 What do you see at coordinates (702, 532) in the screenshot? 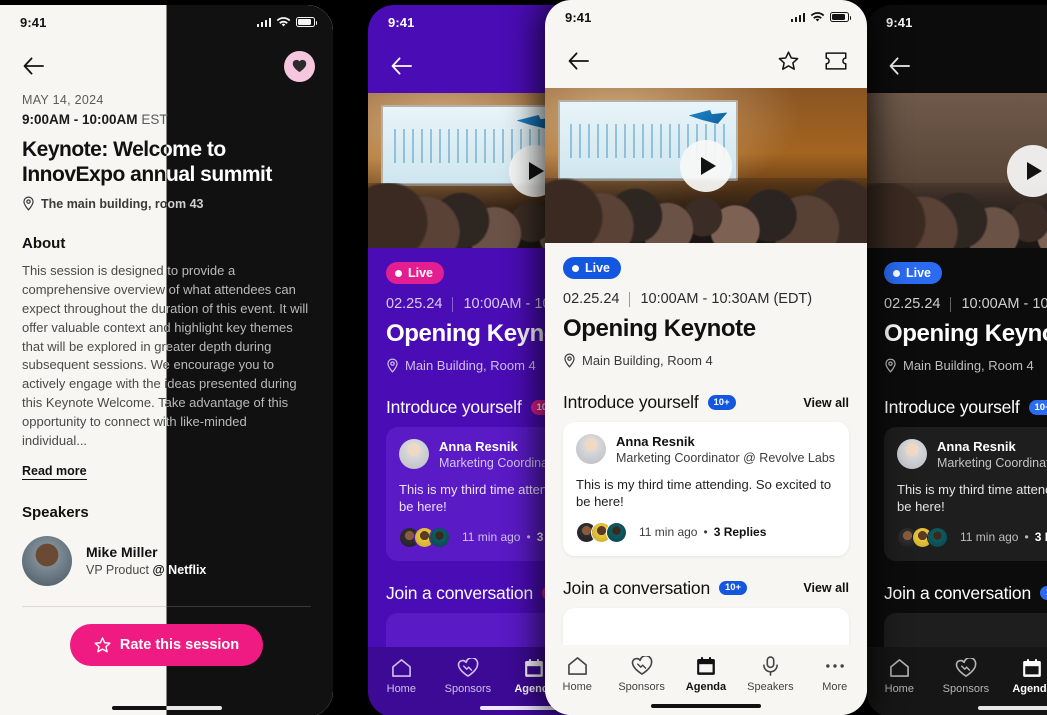
I see `post-meta-text: 11 min ago • 3 Replies` at bounding box center [702, 532].